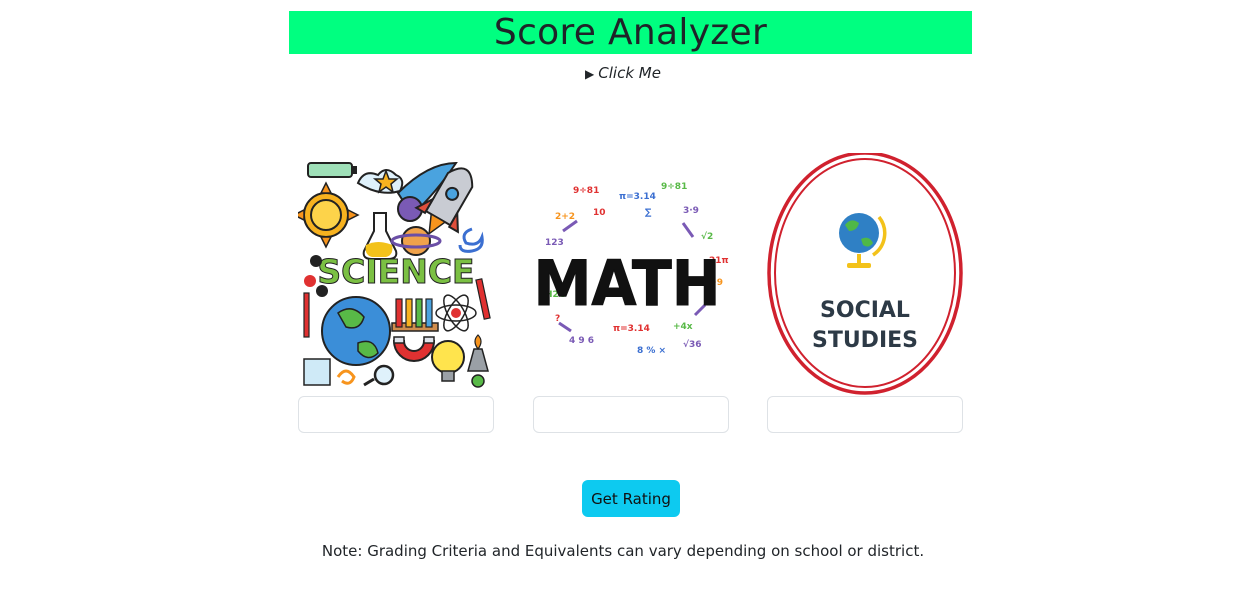  Describe the element at coordinates (865, 340) in the screenshot. I see `social-image-text-line2: STUDIES` at that location.